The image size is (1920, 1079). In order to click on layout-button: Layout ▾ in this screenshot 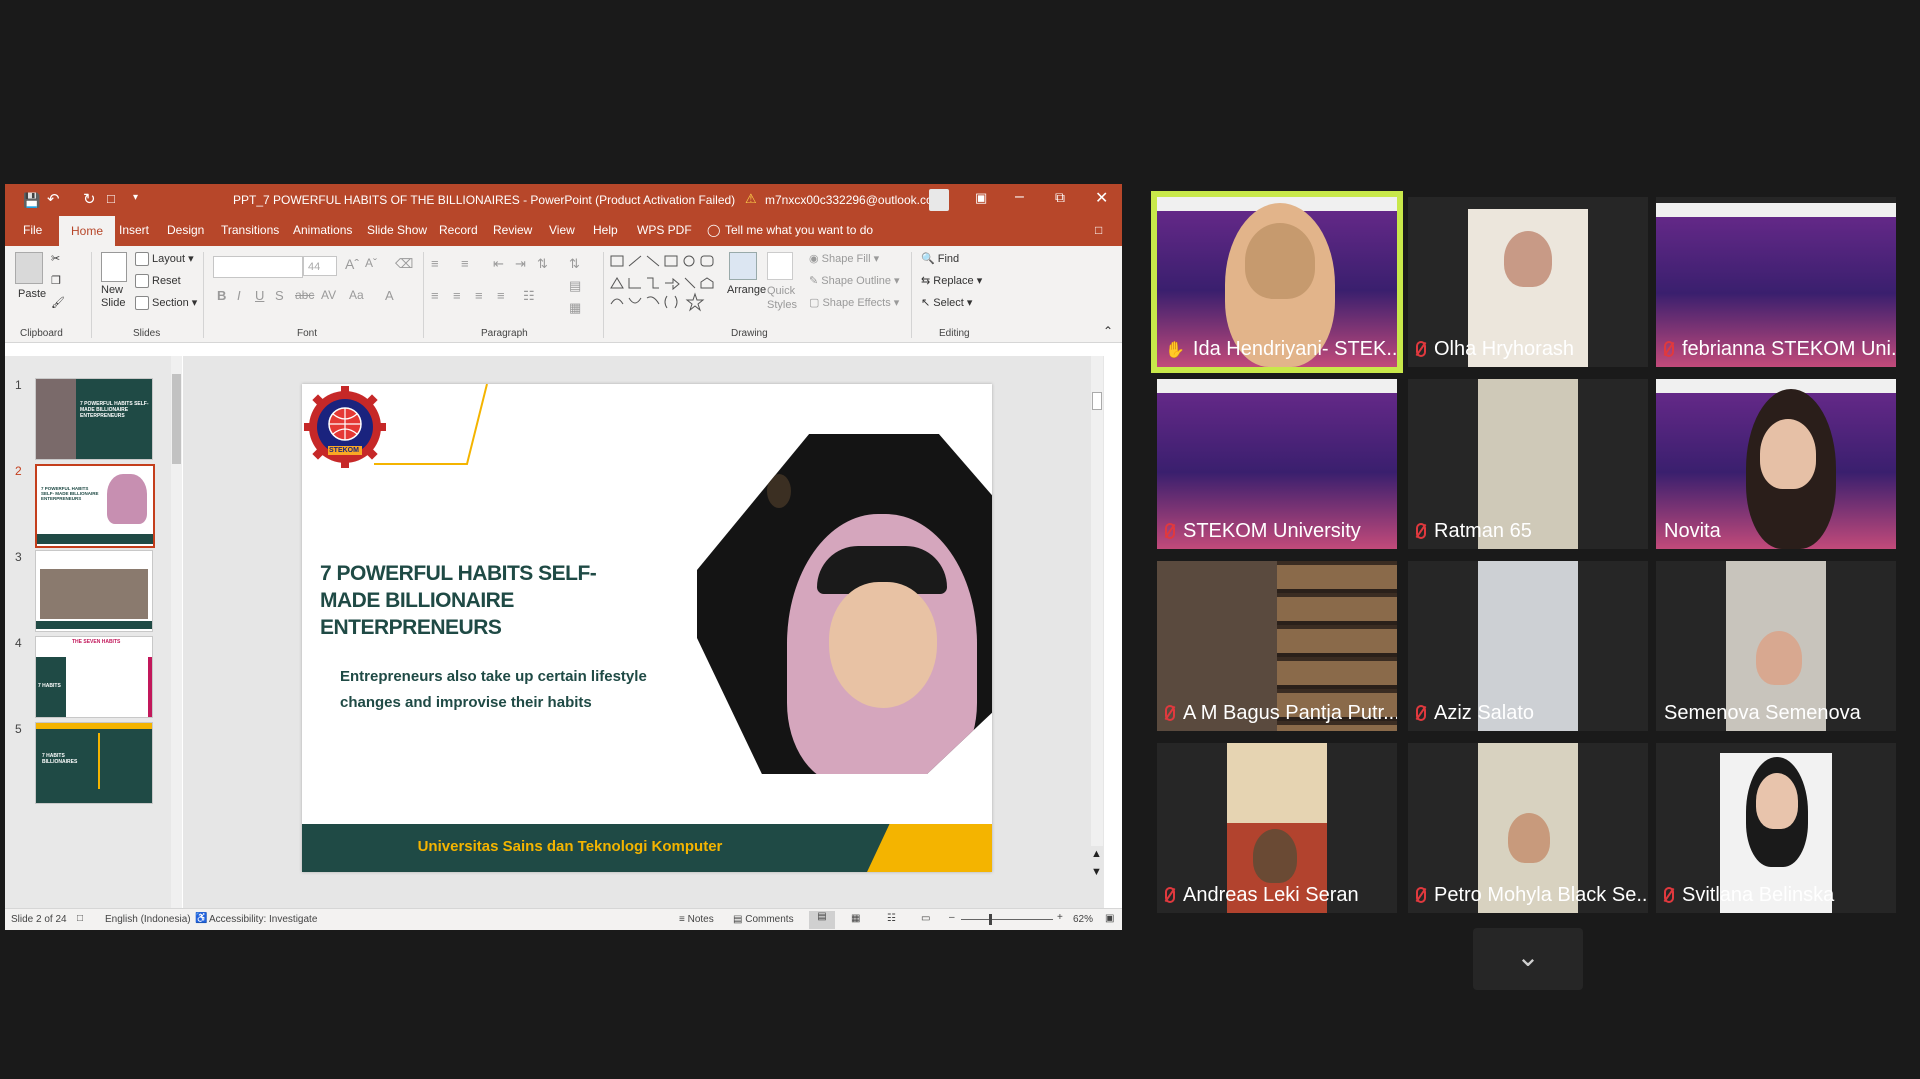, I will do `click(164, 259)`.